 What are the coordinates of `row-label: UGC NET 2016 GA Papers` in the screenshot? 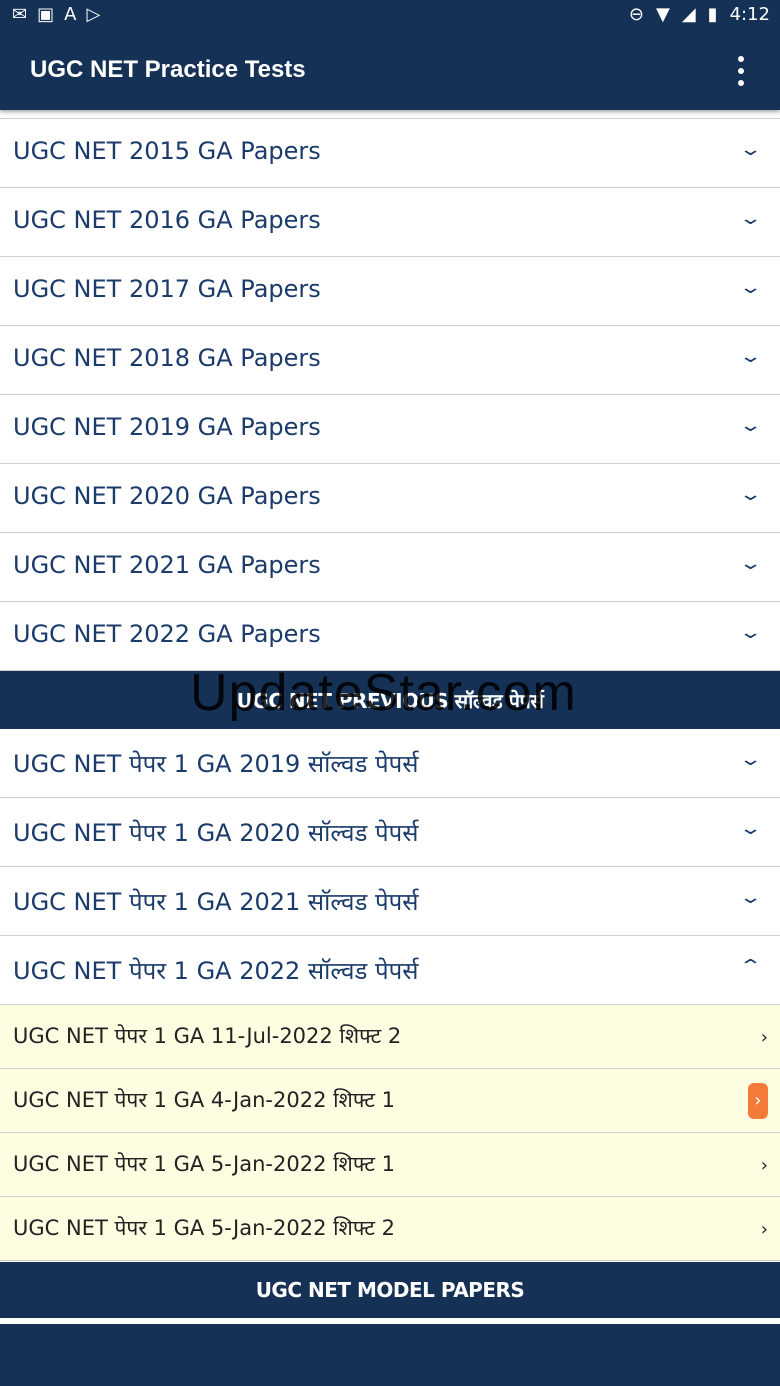 It's located at (167, 220).